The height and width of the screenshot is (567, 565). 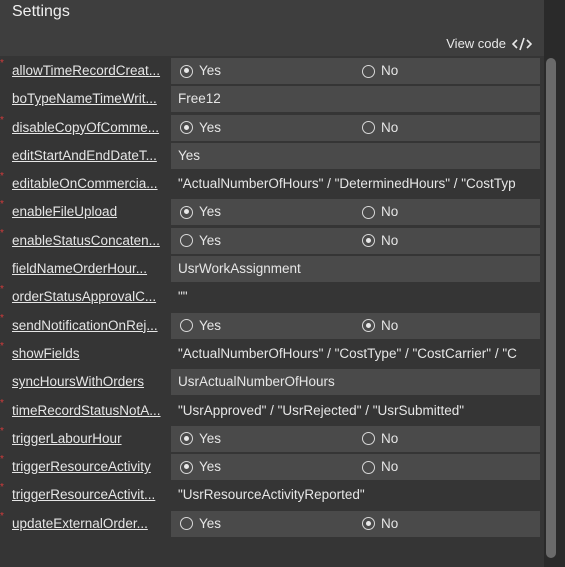 I want to click on settings-row: editStartAndEndDateT... Yes, so click(x=270, y=156).